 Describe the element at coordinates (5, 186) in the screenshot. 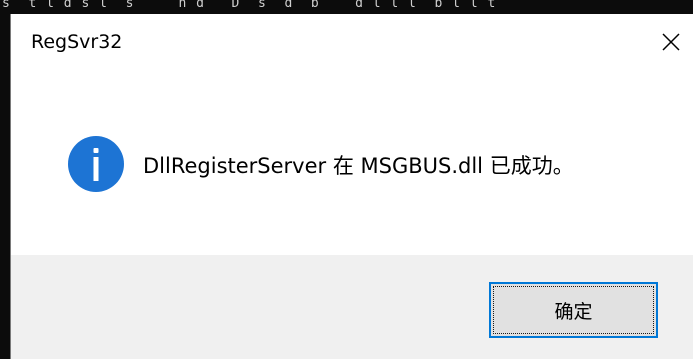

I see `console-background-left` at that location.